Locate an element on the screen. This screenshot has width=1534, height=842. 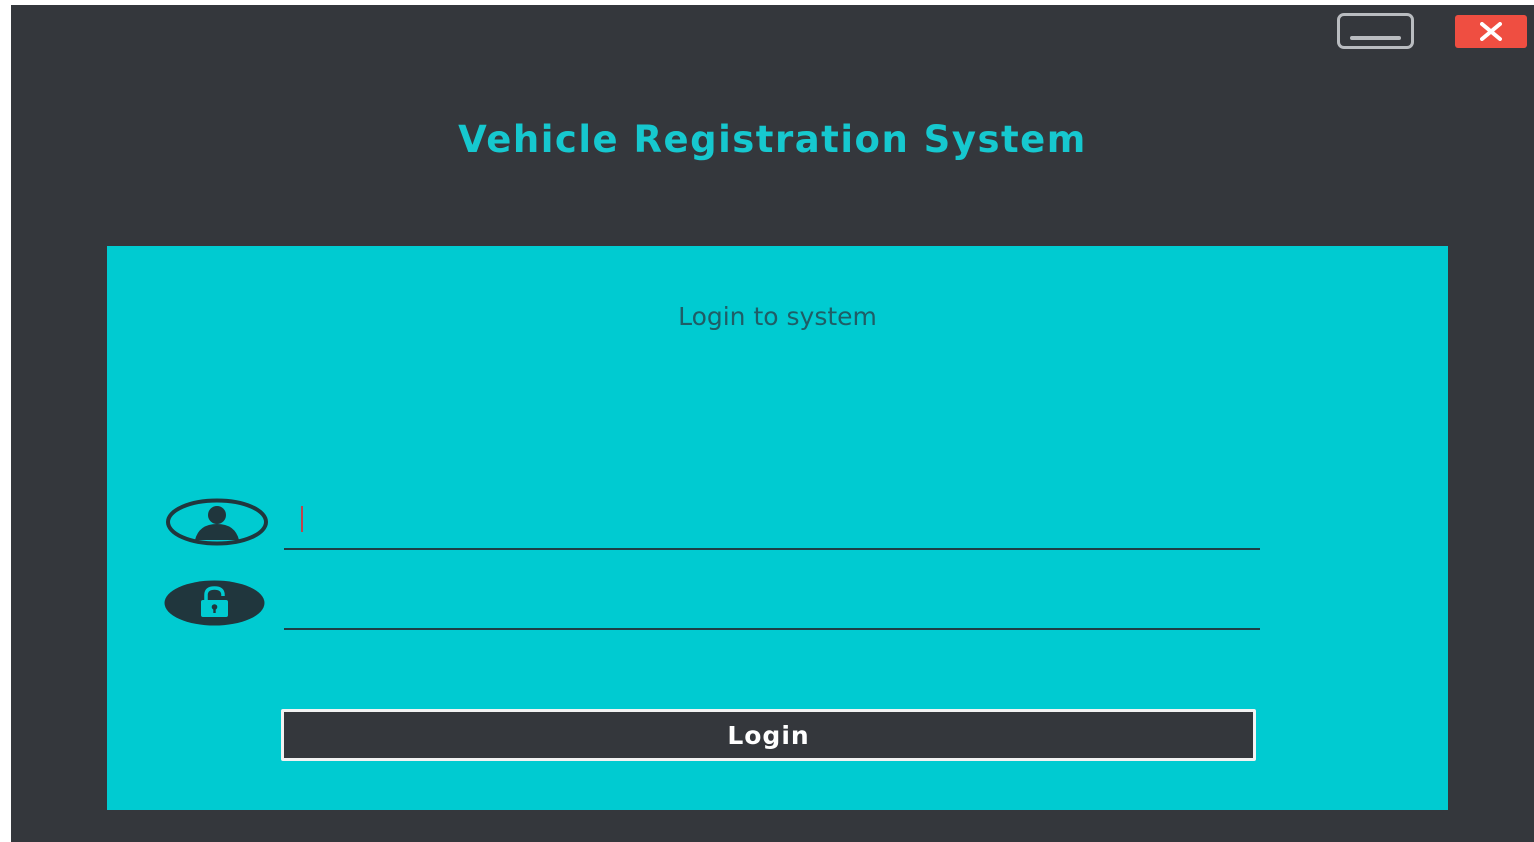
username-input is located at coordinates (772, 527).